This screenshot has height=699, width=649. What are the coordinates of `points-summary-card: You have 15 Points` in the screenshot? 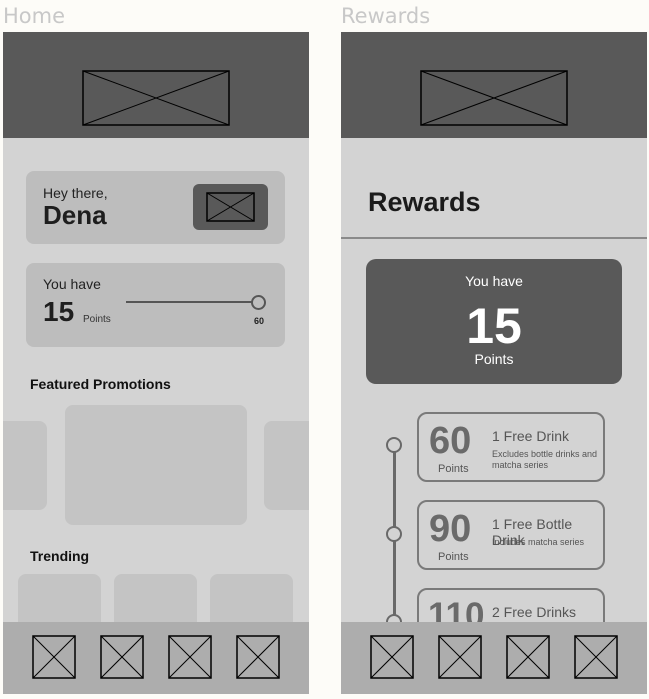 It's located at (494, 321).